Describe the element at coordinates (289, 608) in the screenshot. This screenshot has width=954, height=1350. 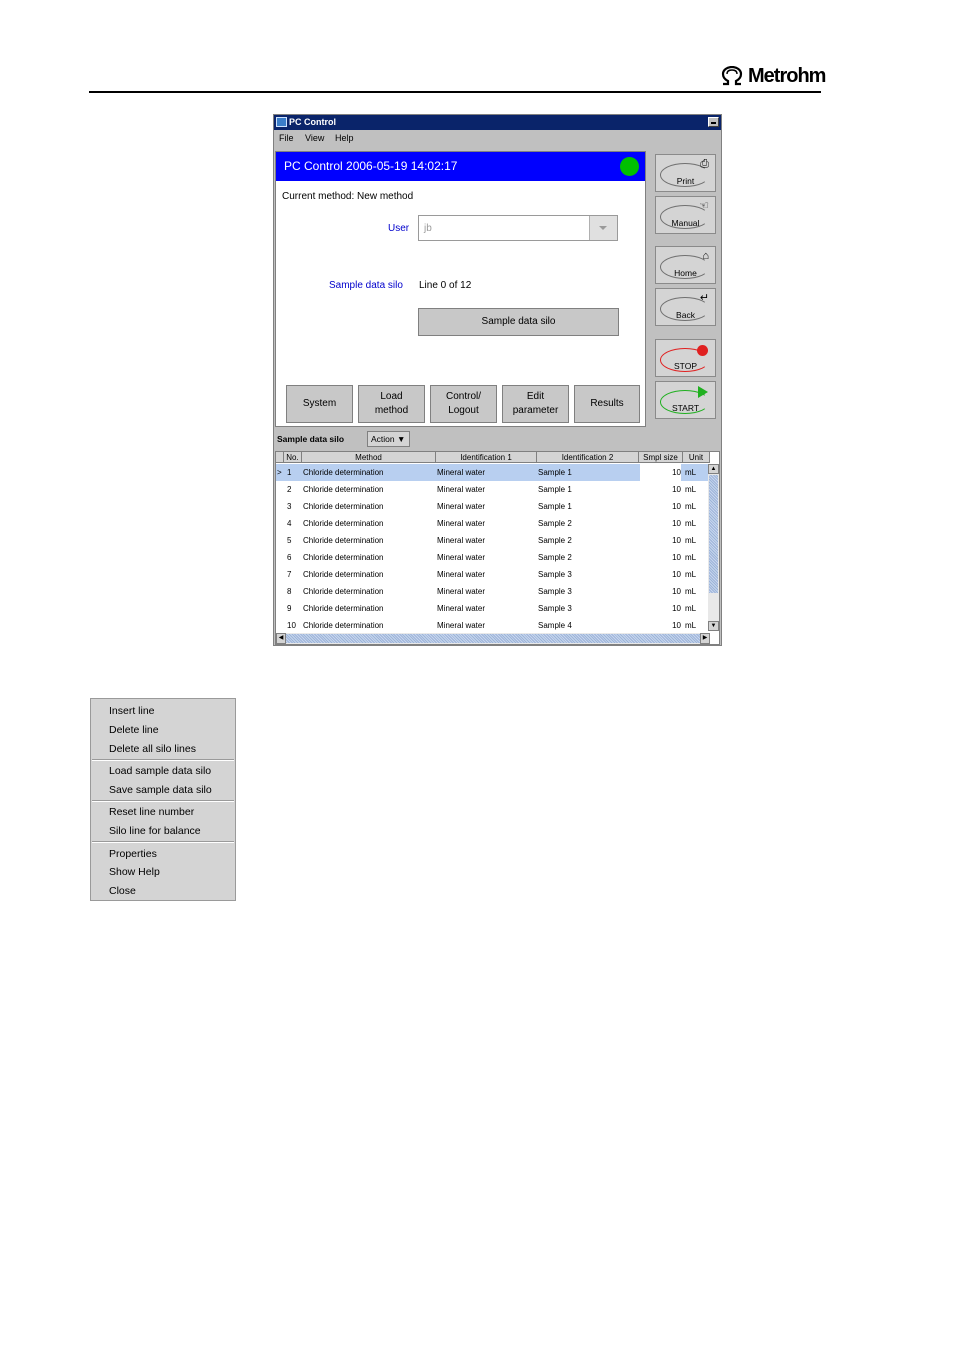
I see `cell-no: 9` at that location.